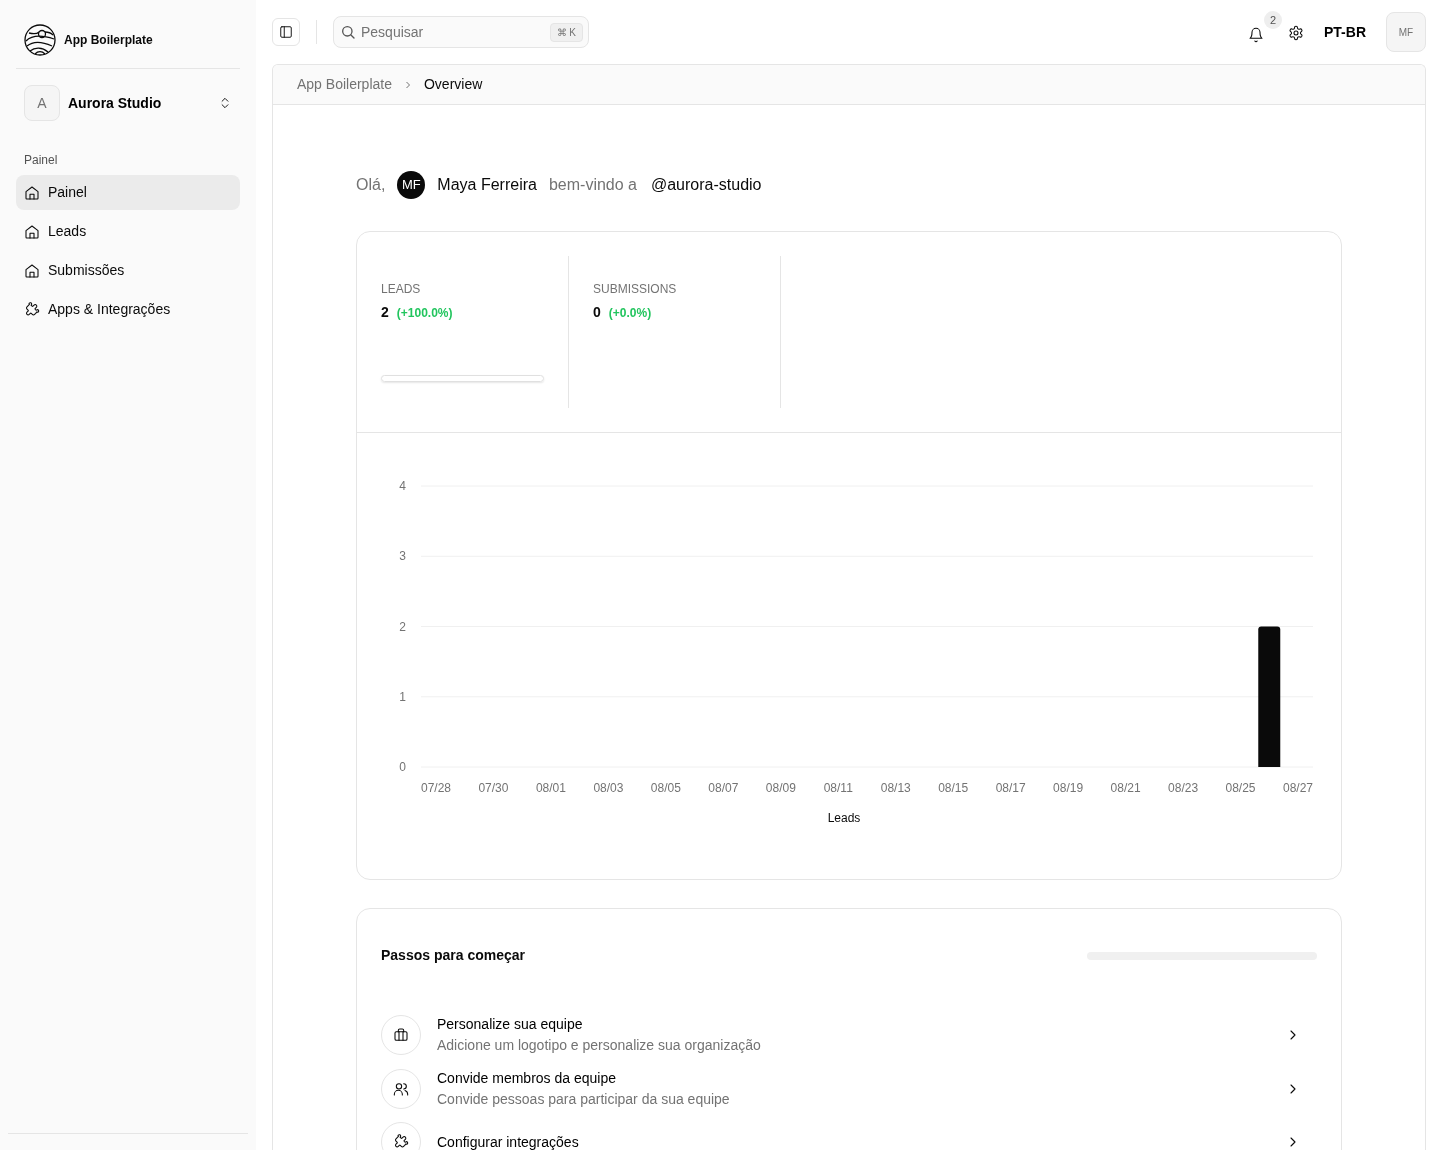  Describe the element at coordinates (1298, 788) in the screenshot. I see `x-tick-label: 08/27` at that location.